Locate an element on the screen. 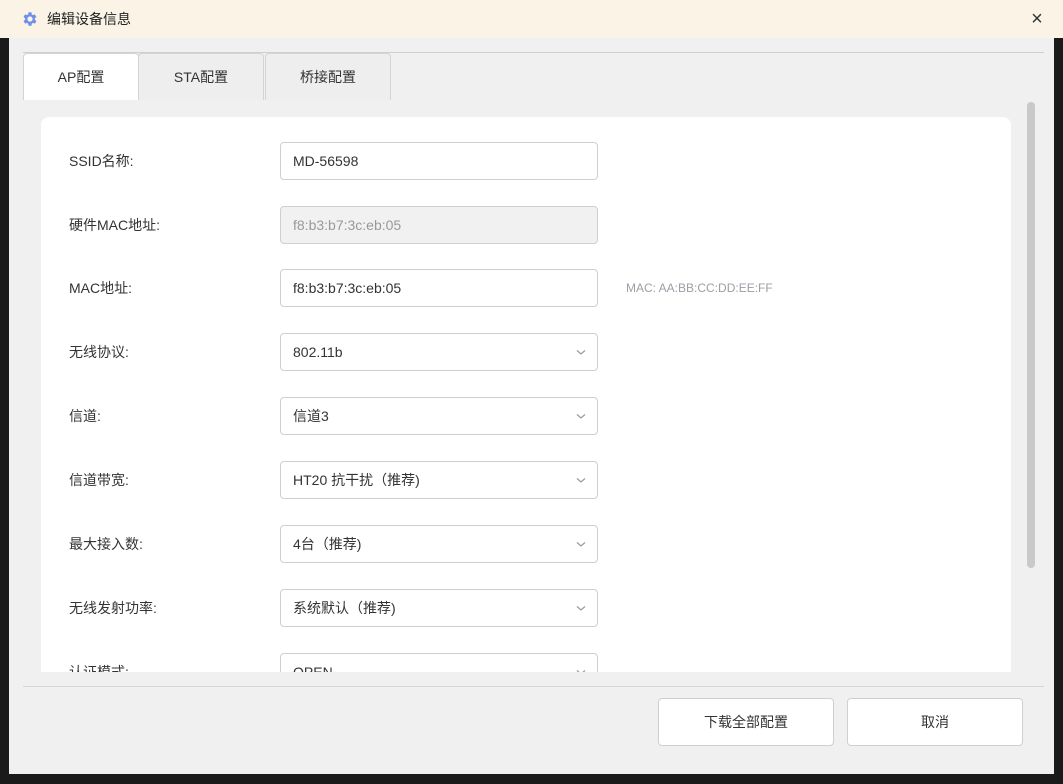 This screenshot has height=784, width=1063. scrollbar-thumb is located at coordinates (1031, 335).